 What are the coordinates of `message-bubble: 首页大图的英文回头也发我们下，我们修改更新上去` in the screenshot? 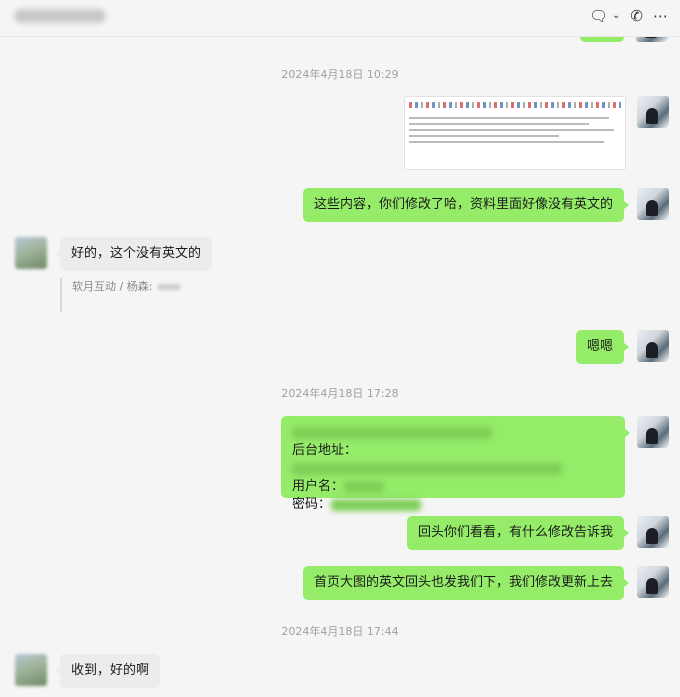 It's located at (466, 583).